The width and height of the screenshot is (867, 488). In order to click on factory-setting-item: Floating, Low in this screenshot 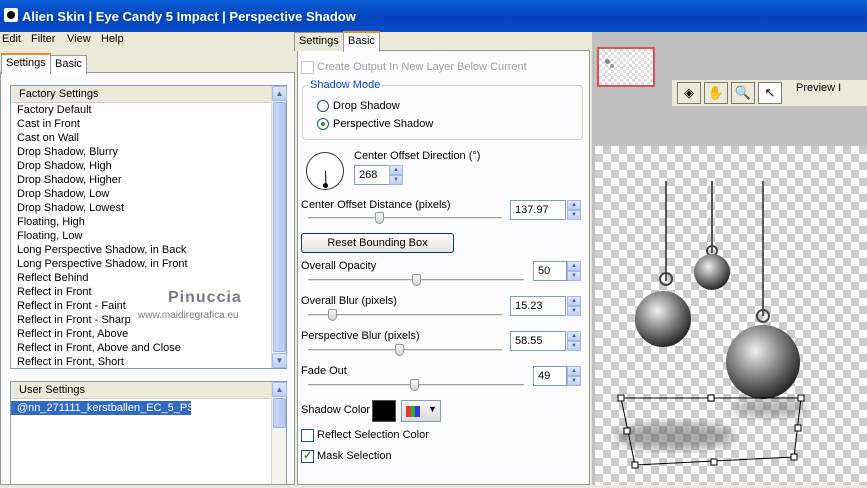, I will do `click(148, 236)`.